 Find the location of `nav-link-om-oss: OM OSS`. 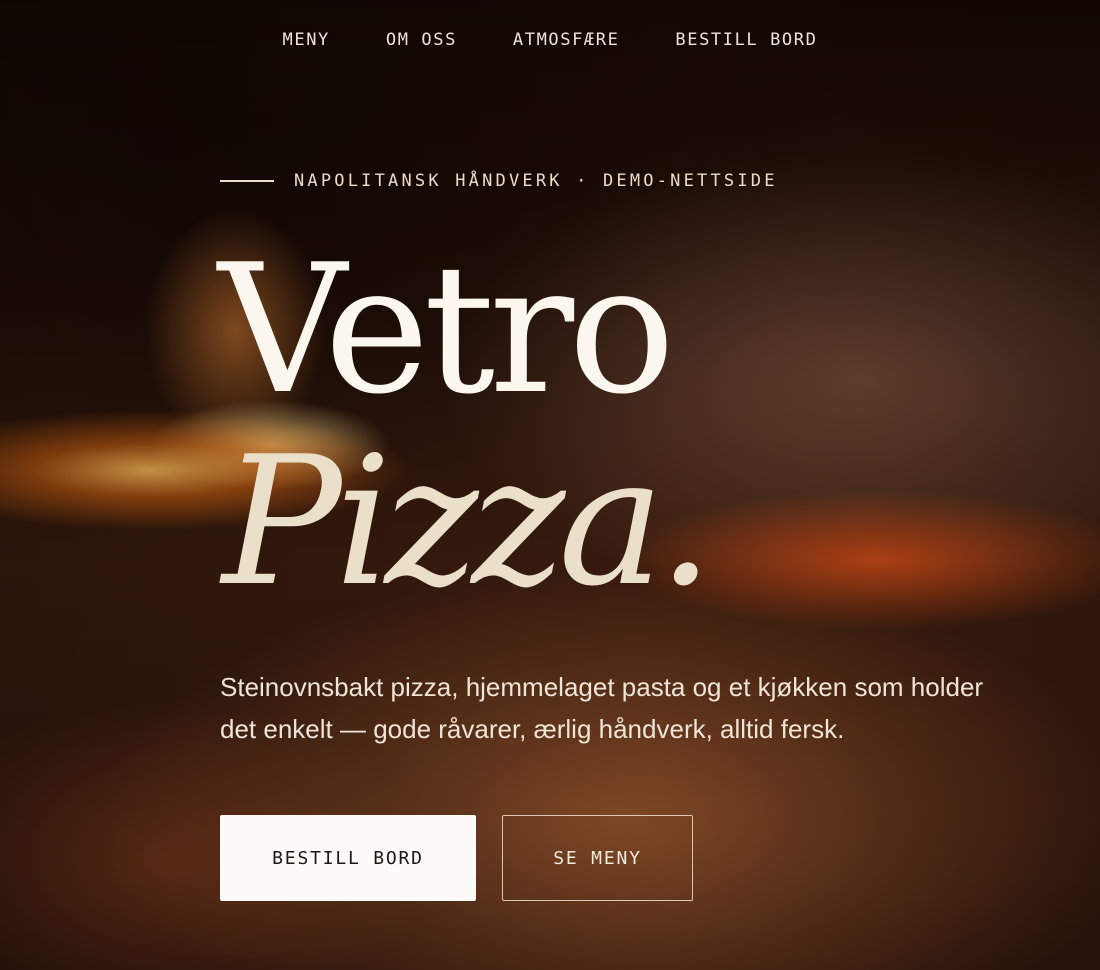

nav-link-om-oss: OM OSS is located at coordinates (421, 40).